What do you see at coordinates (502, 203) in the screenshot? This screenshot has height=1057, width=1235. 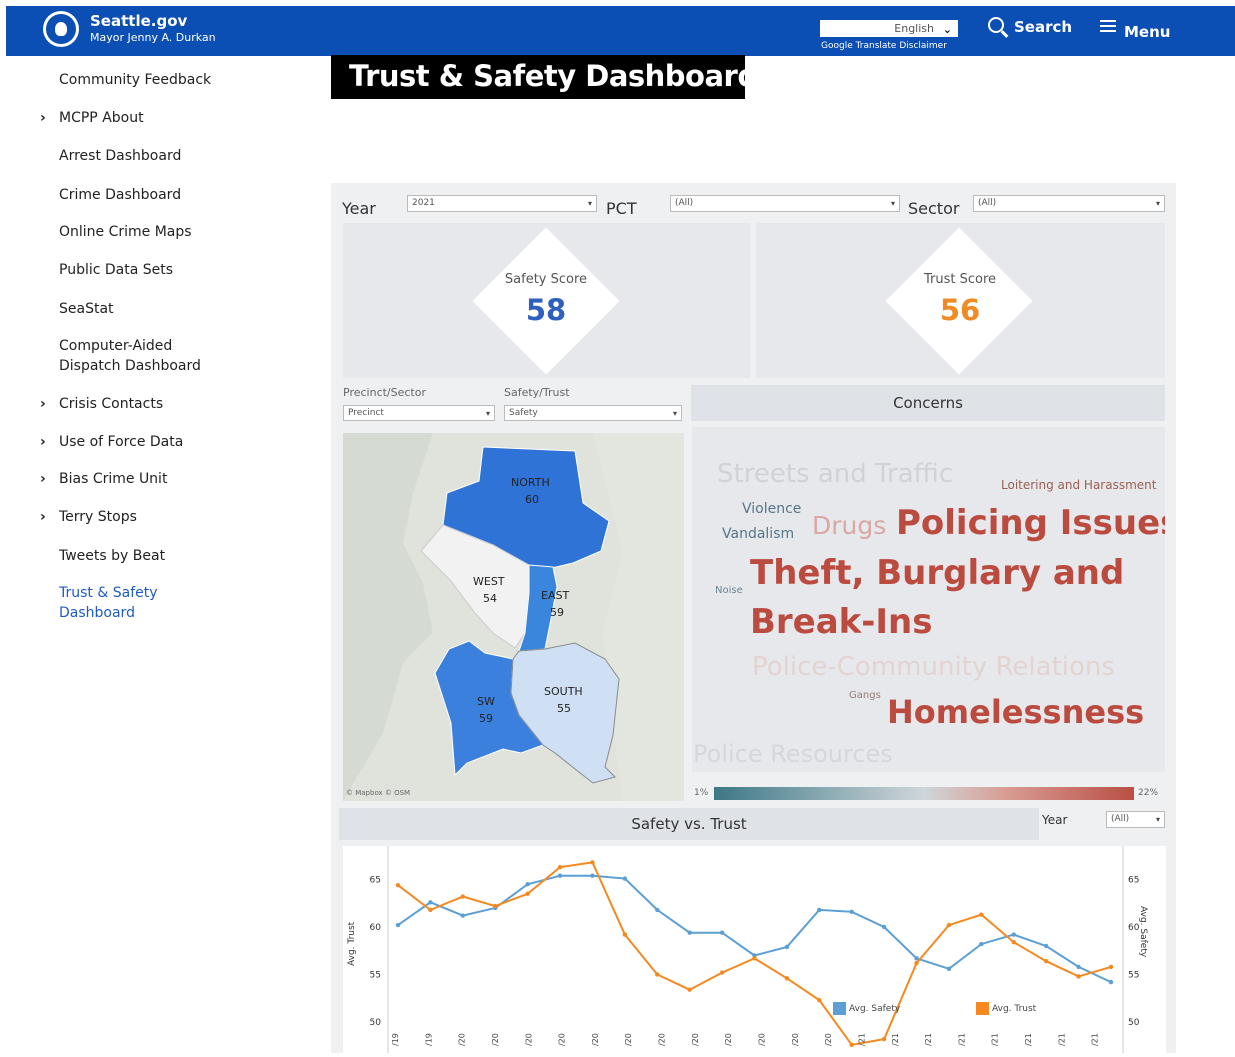 I see `year-filter-select: 2021 ▾` at bounding box center [502, 203].